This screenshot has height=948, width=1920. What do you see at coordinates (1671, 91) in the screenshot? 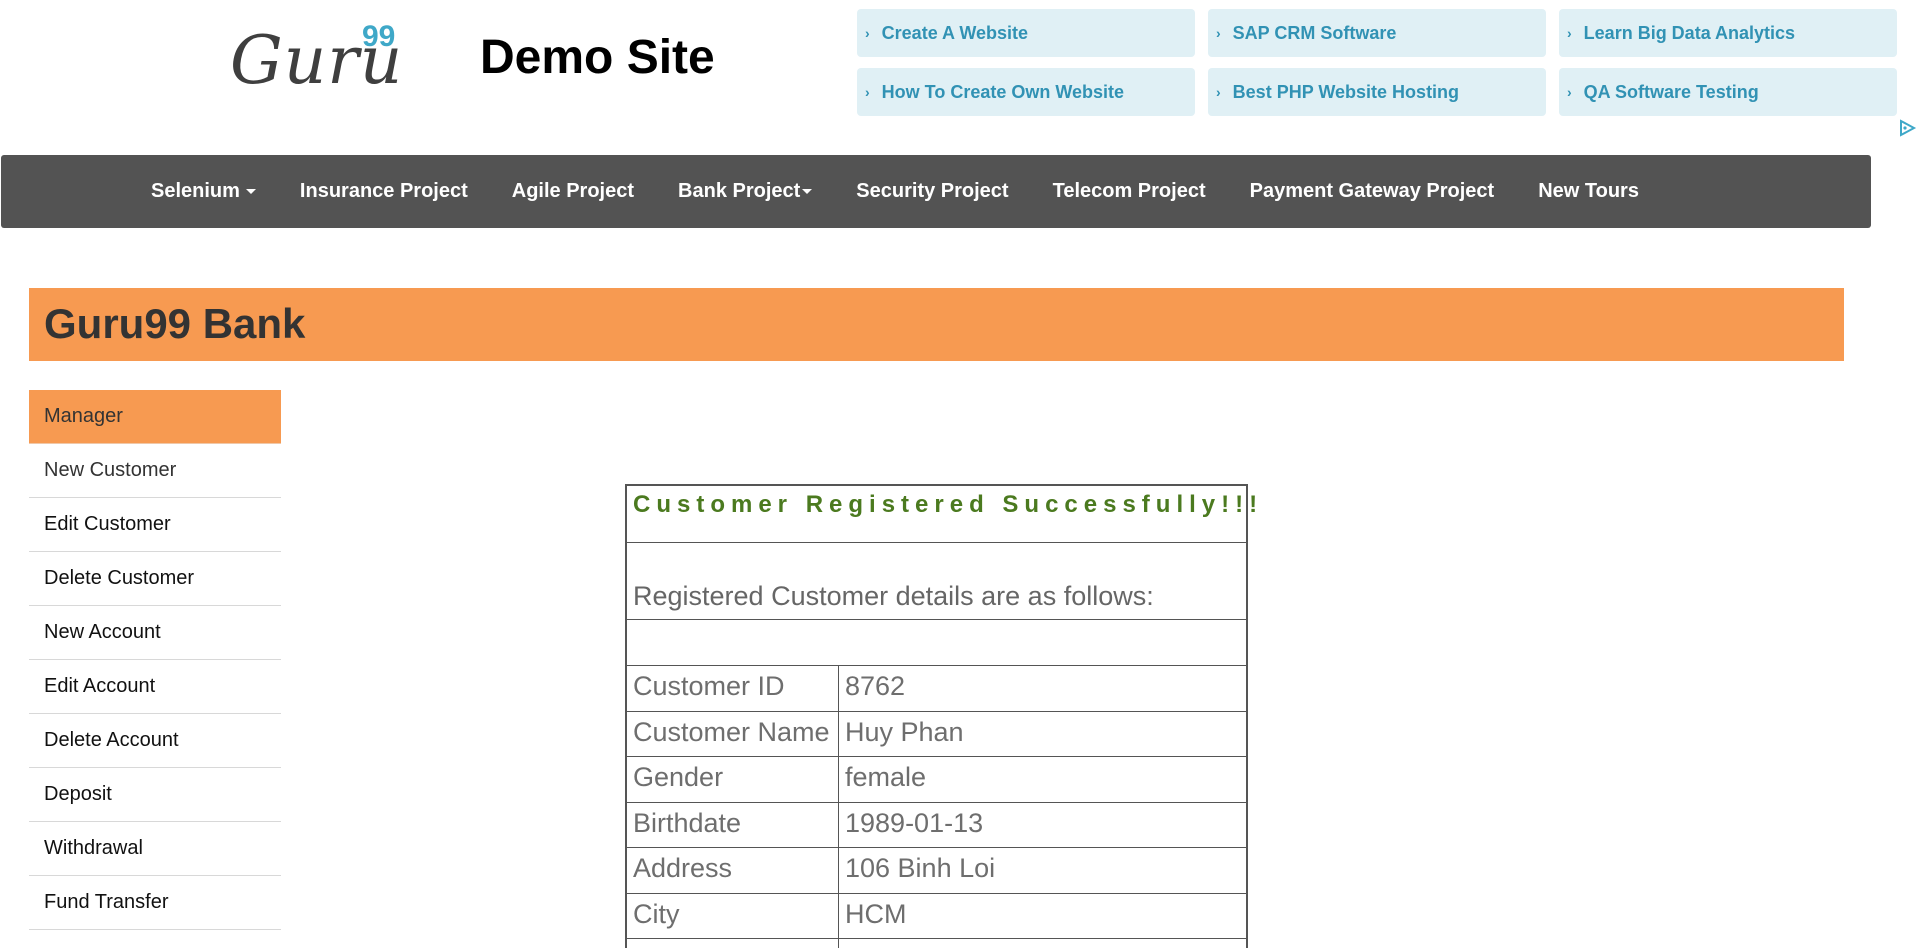
I see `ad-link-label: QA Software Testing` at bounding box center [1671, 91].